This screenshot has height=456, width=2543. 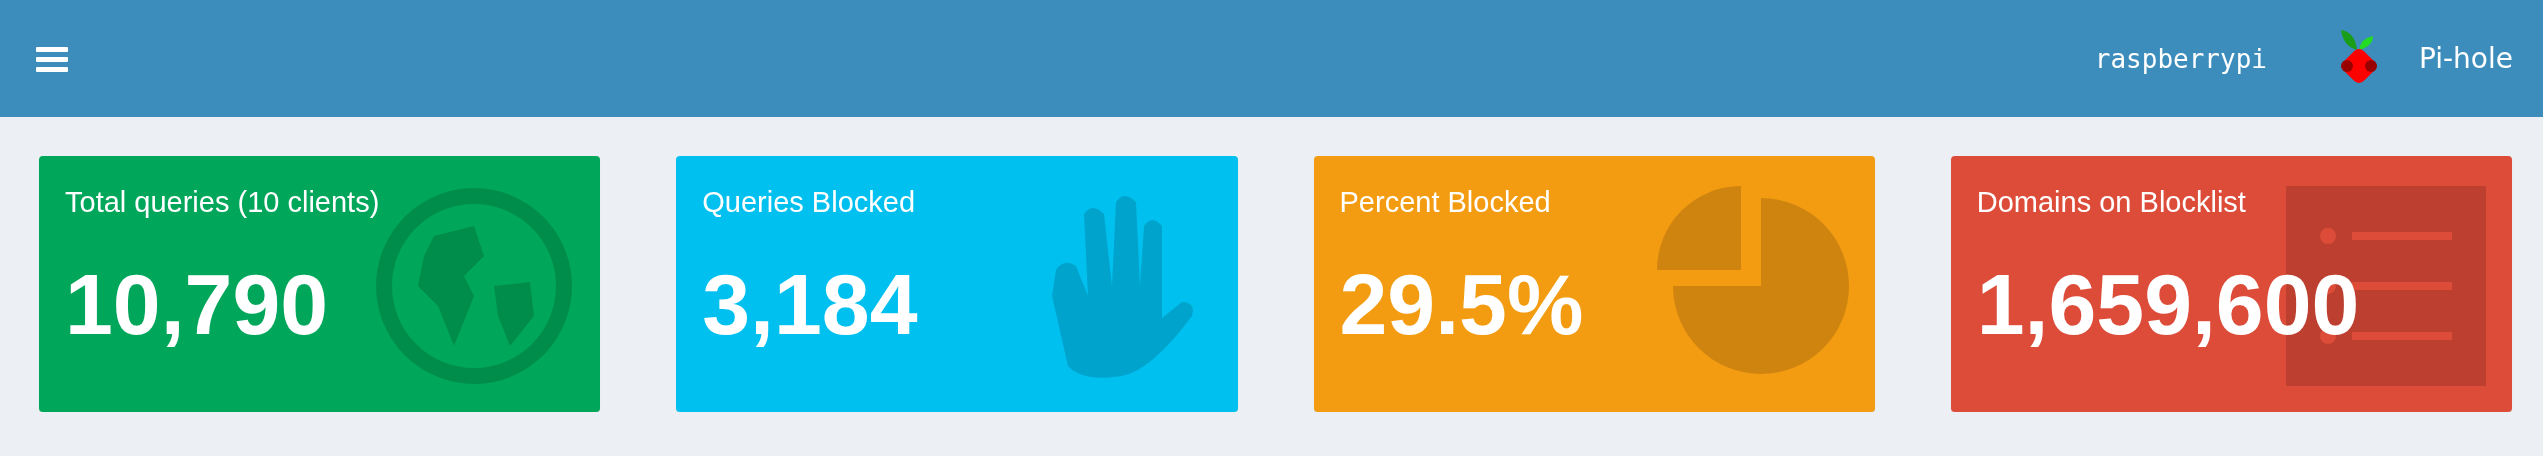 What do you see at coordinates (2465, 58) in the screenshot?
I see `brand-name: Pi-hole` at bounding box center [2465, 58].